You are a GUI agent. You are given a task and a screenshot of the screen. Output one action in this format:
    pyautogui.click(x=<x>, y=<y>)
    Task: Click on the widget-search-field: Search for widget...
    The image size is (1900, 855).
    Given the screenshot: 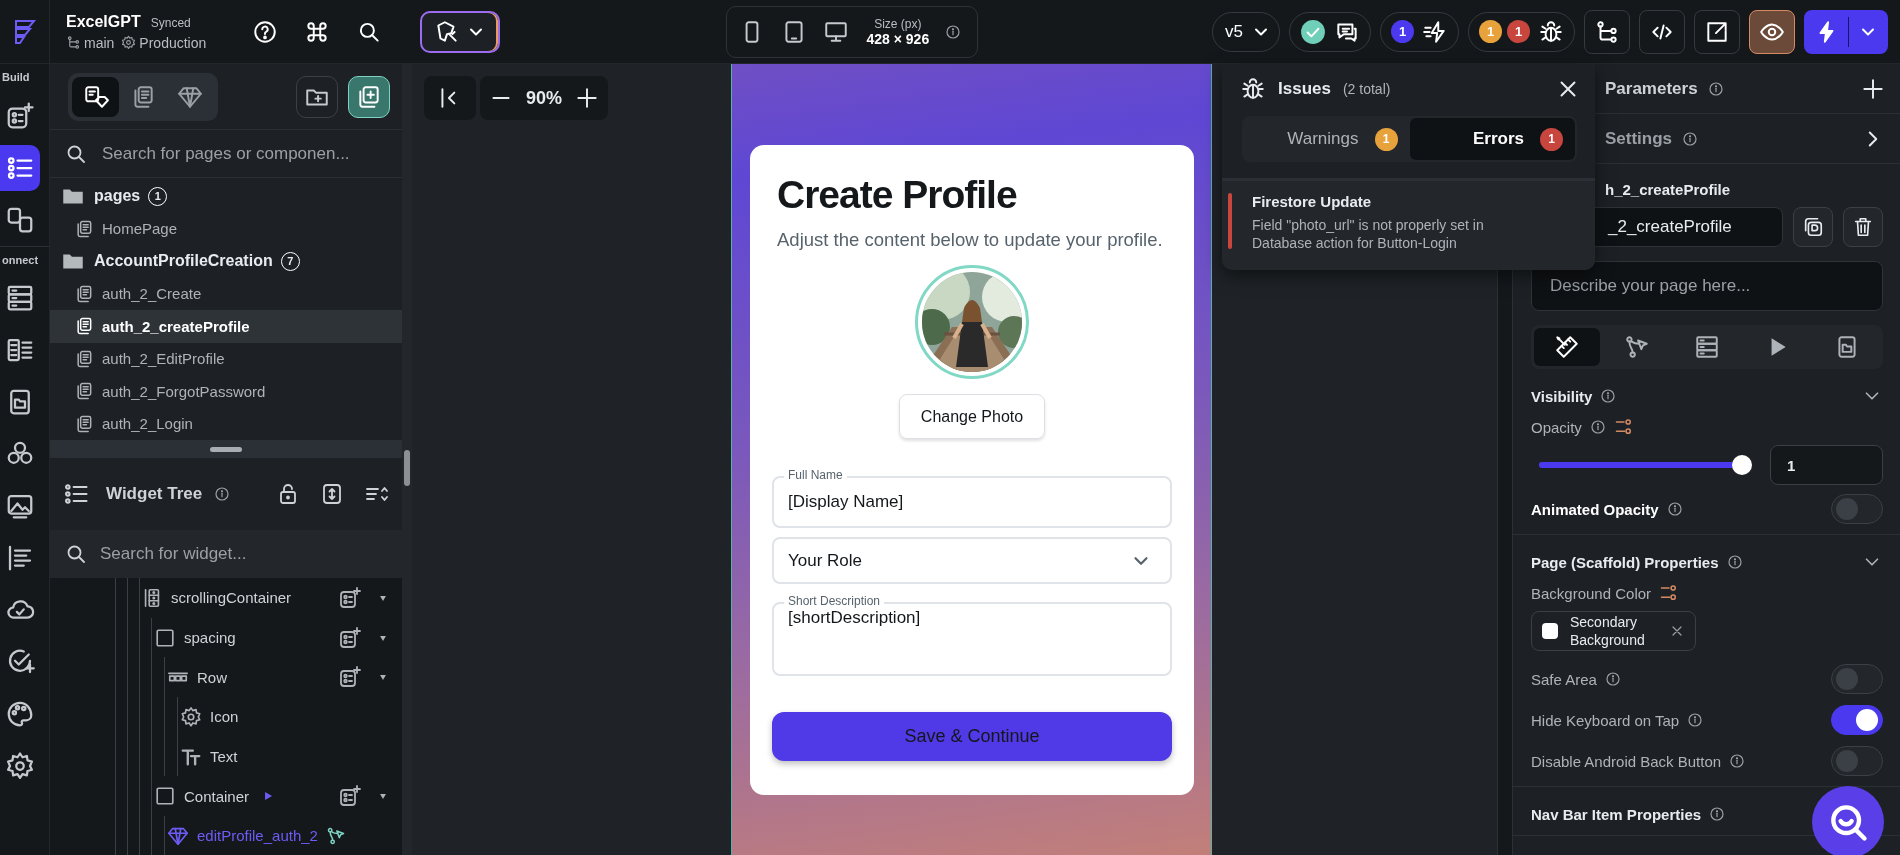 What is the action you would take?
    pyautogui.click(x=226, y=554)
    